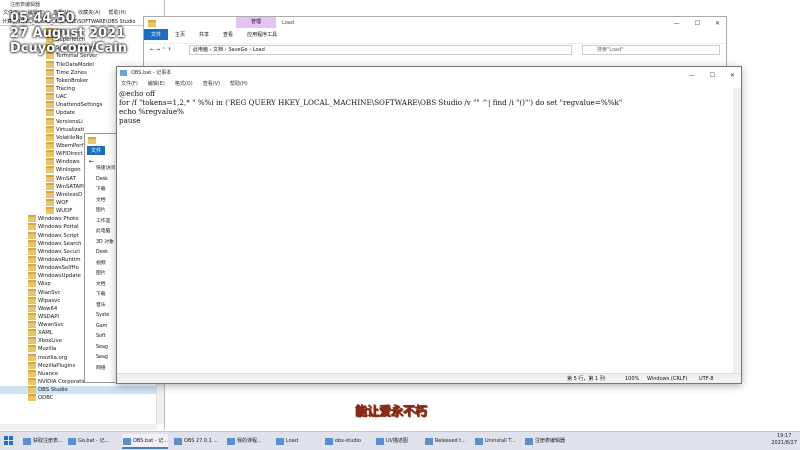 This screenshot has height=450, width=800. Describe the element at coordinates (66, 113) in the screenshot. I see `registry-key-label: Update` at that location.